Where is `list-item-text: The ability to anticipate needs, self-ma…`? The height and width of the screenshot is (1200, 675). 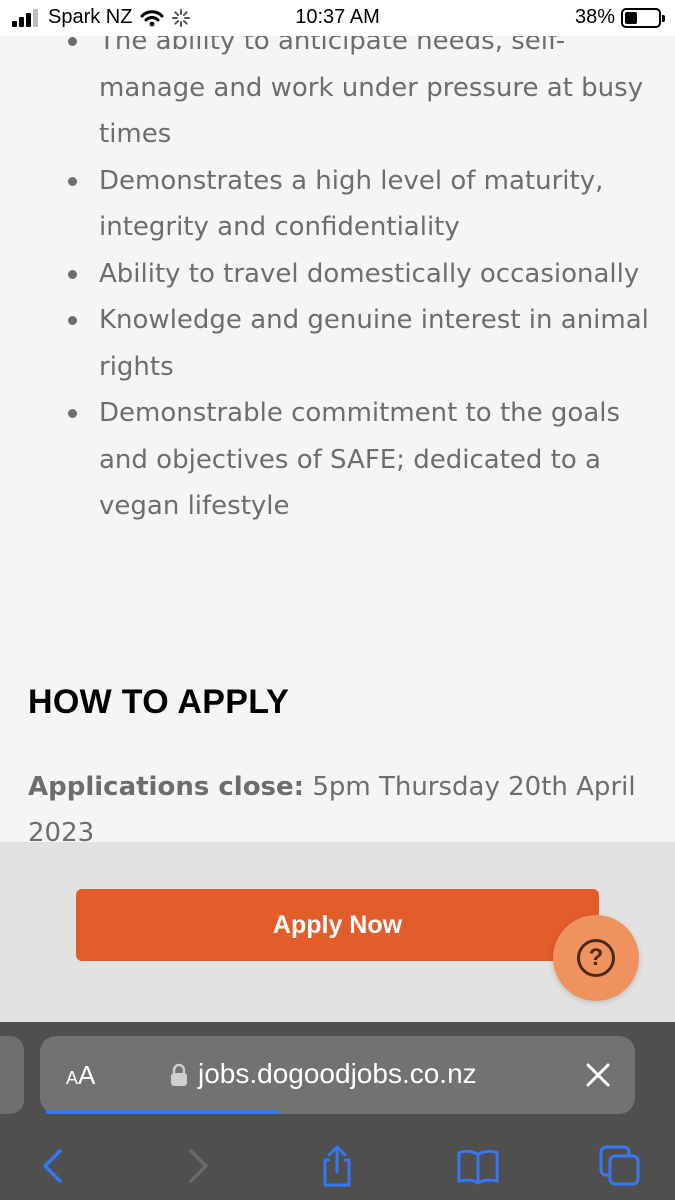 list-item-text: The ability to anticipate needs, self-ma… is located at coordinates (371, 87).